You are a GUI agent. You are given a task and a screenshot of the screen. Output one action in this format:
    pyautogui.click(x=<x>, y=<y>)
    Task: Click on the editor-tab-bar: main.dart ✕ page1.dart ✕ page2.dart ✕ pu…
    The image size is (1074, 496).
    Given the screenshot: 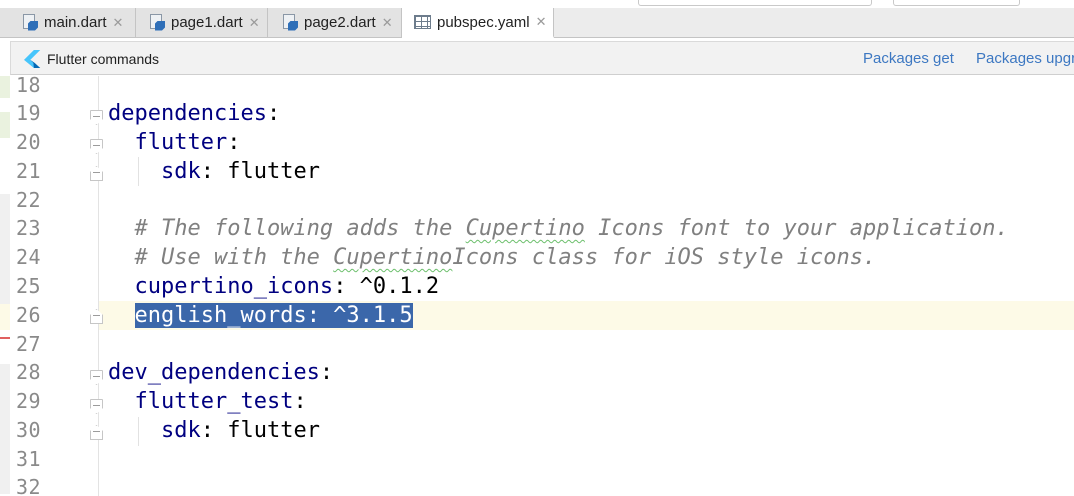 What is the action you would take?
    pyautogui.click(x=537, y=23)
    